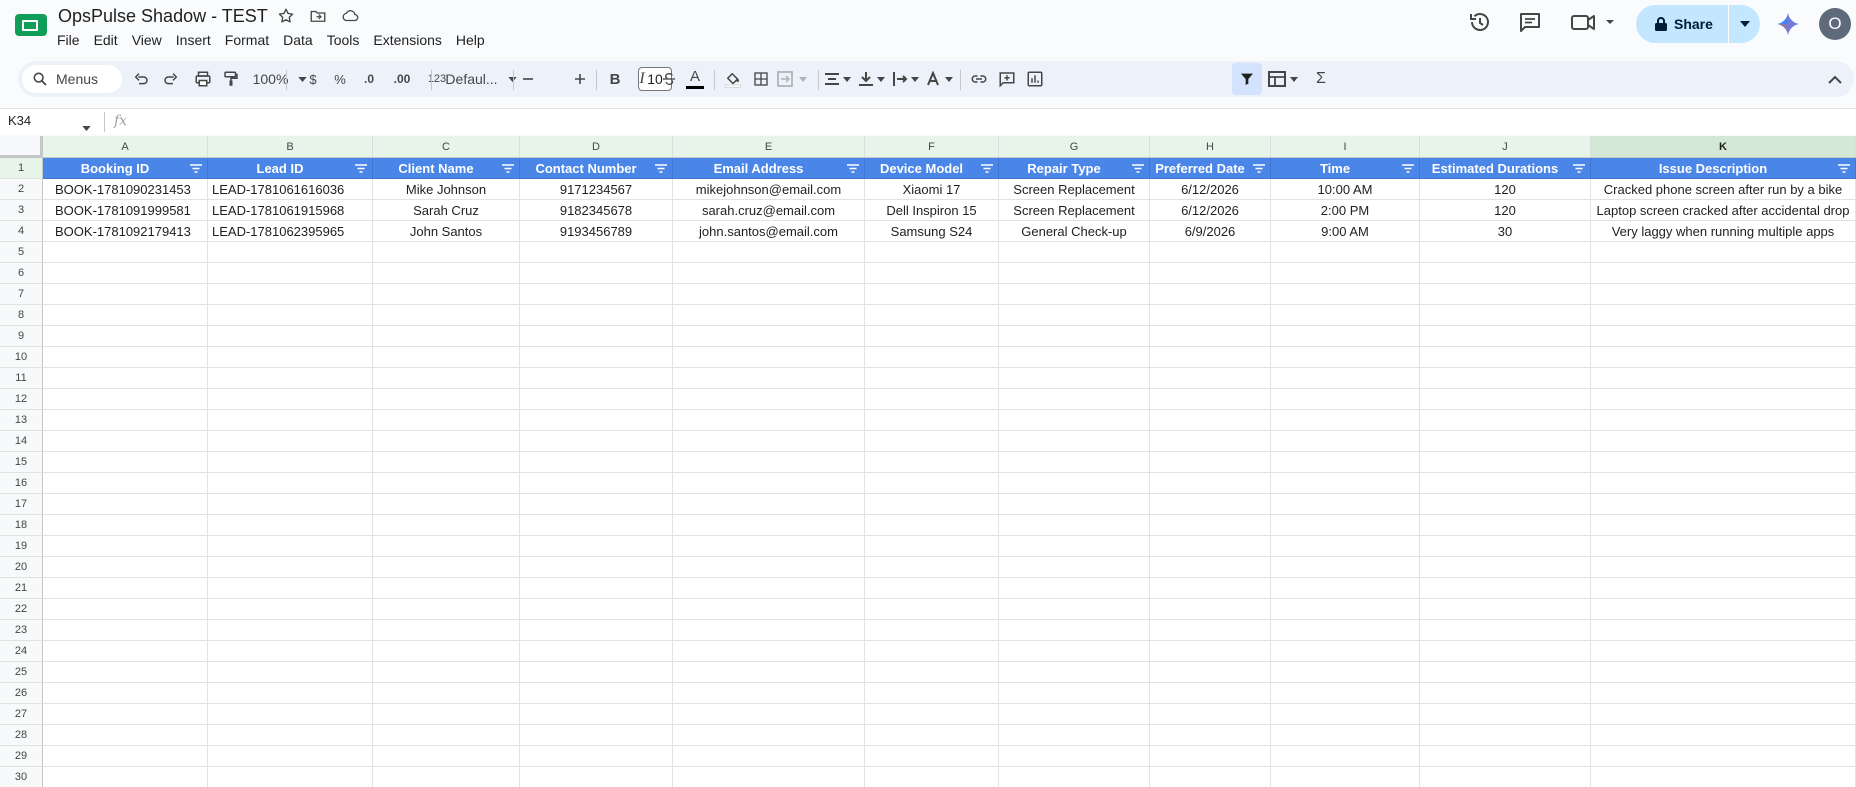 The image size is (1856, 787). I want to click on sheets-logo-icon, so click(31, 25).